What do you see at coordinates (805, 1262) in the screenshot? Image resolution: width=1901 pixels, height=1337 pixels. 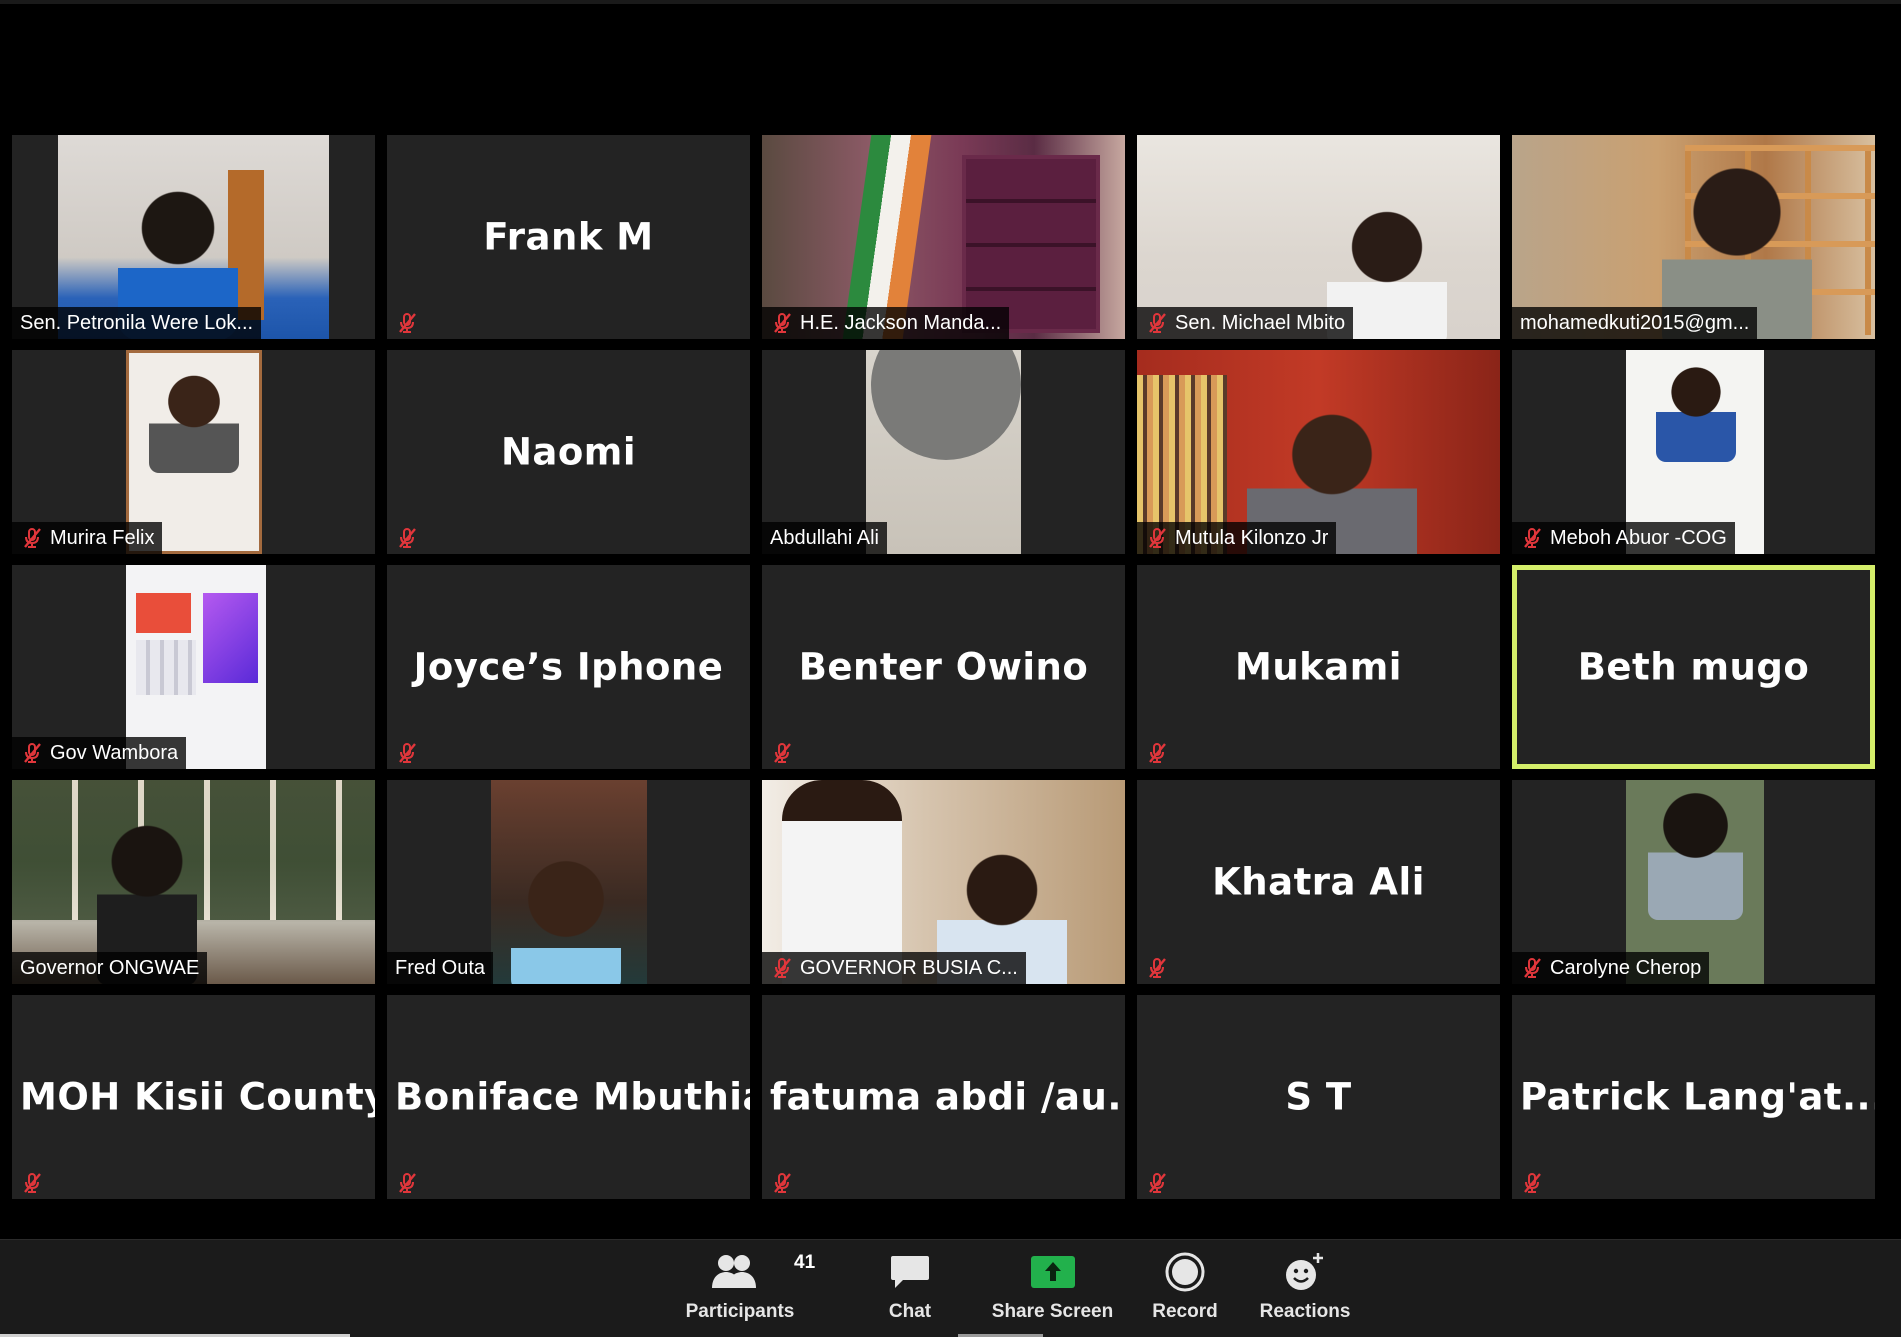 I see `participants-count: 41` at bounding box center [805, 1262].